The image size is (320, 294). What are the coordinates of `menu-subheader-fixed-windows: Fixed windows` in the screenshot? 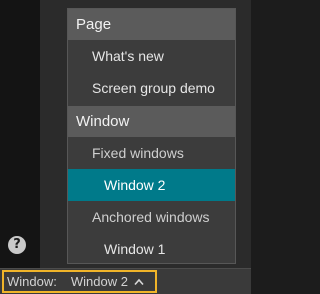 It's located at (138, 153).